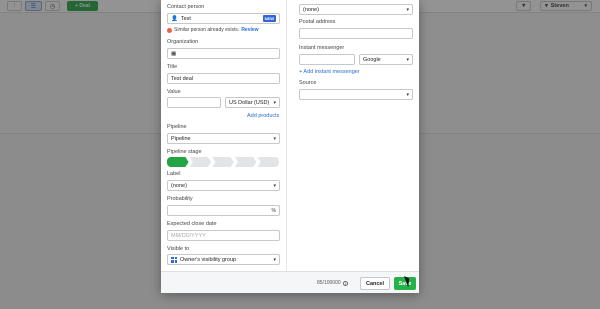 This screenshot has width=600, height=309. What do you see at coordinates (207, 30) in the screenshot?
I see `warning-text: Similar person already exists.` at bounding box center [207, 30].